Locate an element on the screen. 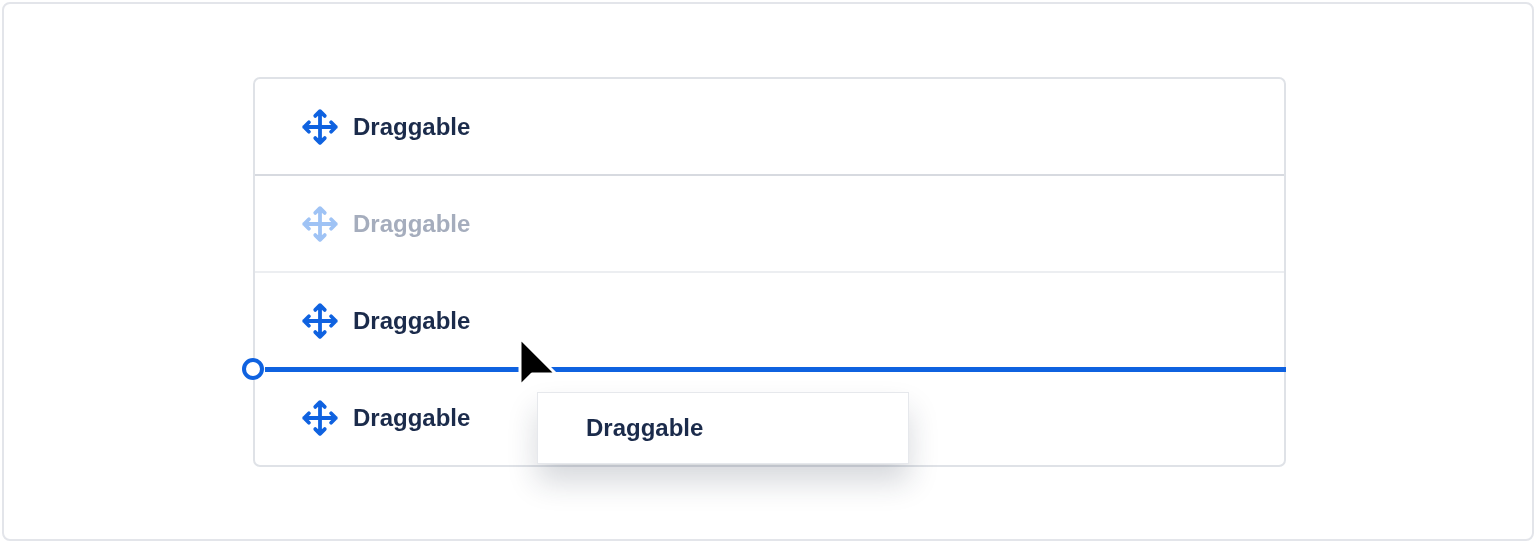 The width and height of the screenshot is (1536, 543). drag-preview: Draggable is located at coordinates (723, 428).